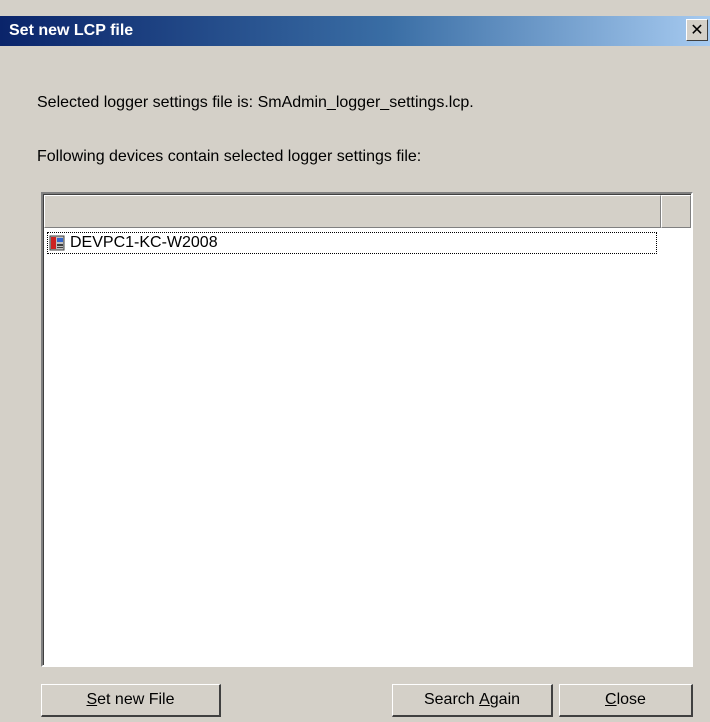 The width and height of the screenshot is (710, 722). What do you see at coordinates (71, 30) in the screenshot?
I see `window-title: Set new LCP file` at bounding box center [71, 30].